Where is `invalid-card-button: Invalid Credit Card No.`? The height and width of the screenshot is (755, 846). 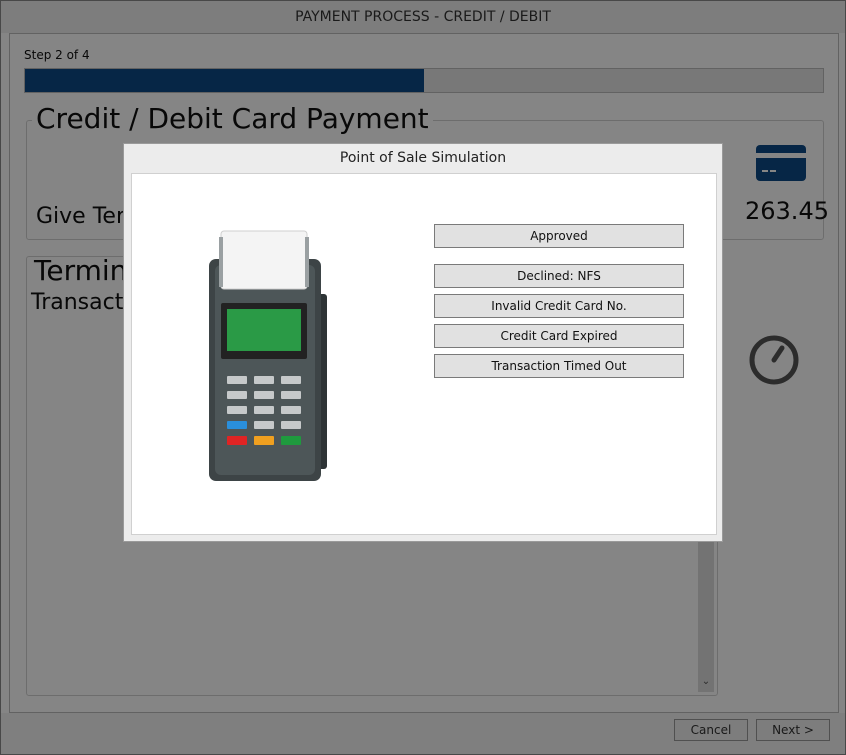
invalid-card-button: Invalid Credit Card No. is located at coordinates (559, 306).